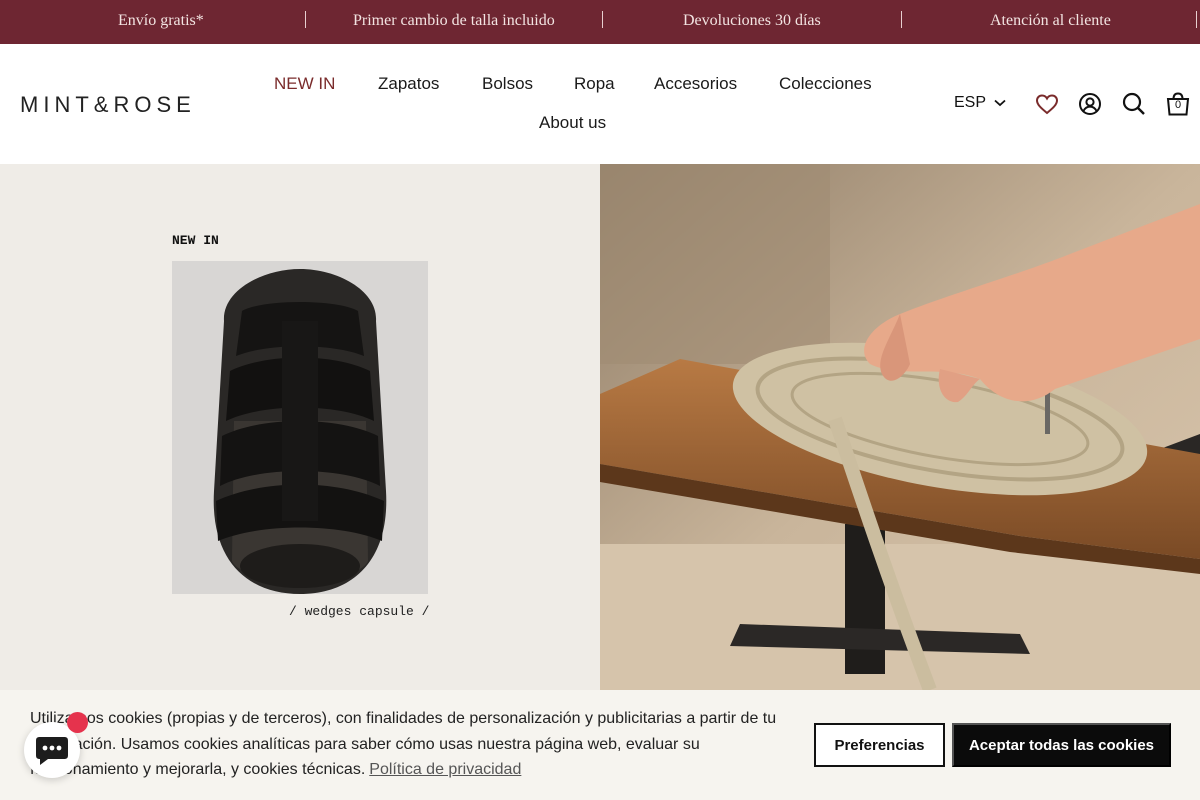  Describe the element at coordinates (77, 722) in the screenshot. I see `chat-notification-badge` at that location.